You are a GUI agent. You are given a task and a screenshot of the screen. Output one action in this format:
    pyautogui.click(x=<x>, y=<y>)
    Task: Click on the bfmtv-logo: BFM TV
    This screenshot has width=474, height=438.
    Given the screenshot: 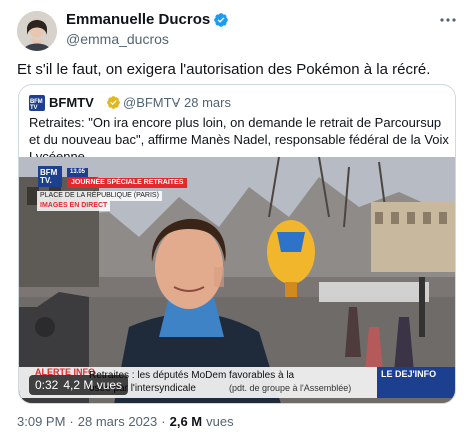 What is the action you would take?
    pyautogui.click(x=37, y=103)
    